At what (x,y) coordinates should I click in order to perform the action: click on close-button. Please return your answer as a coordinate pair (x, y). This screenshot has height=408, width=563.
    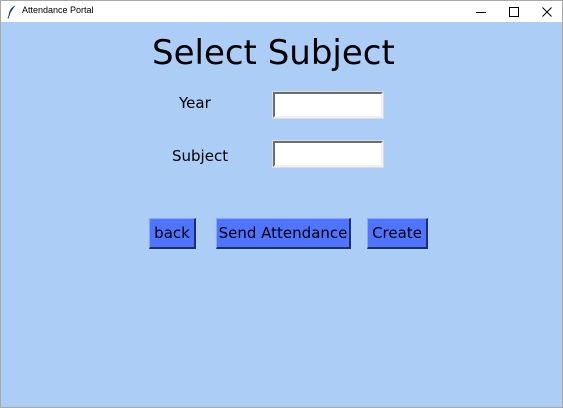
    Looking at the image, I should click on (546, 11).